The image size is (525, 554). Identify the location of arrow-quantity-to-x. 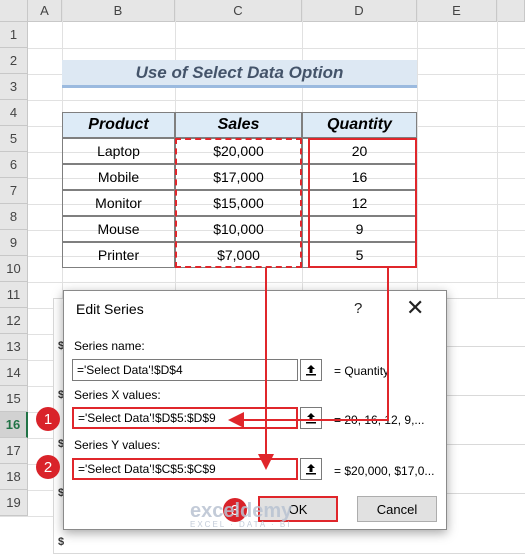
(308, 348).